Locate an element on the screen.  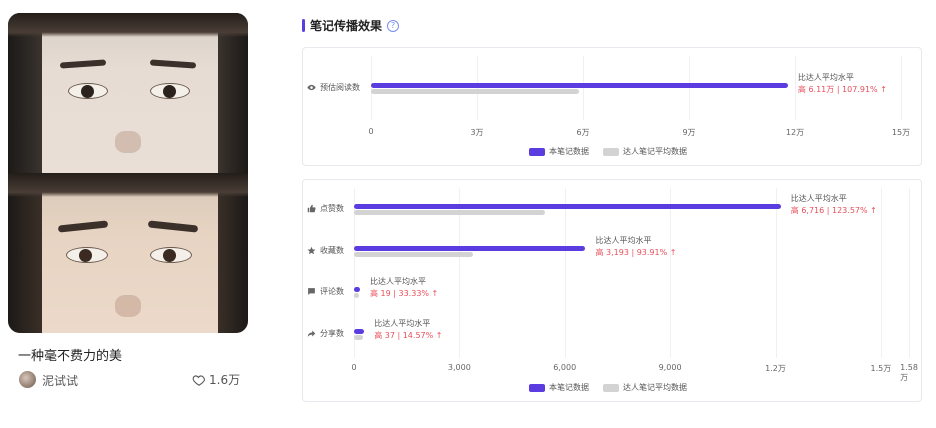
thumbs-up-icon is located at coordinates (311, 208).